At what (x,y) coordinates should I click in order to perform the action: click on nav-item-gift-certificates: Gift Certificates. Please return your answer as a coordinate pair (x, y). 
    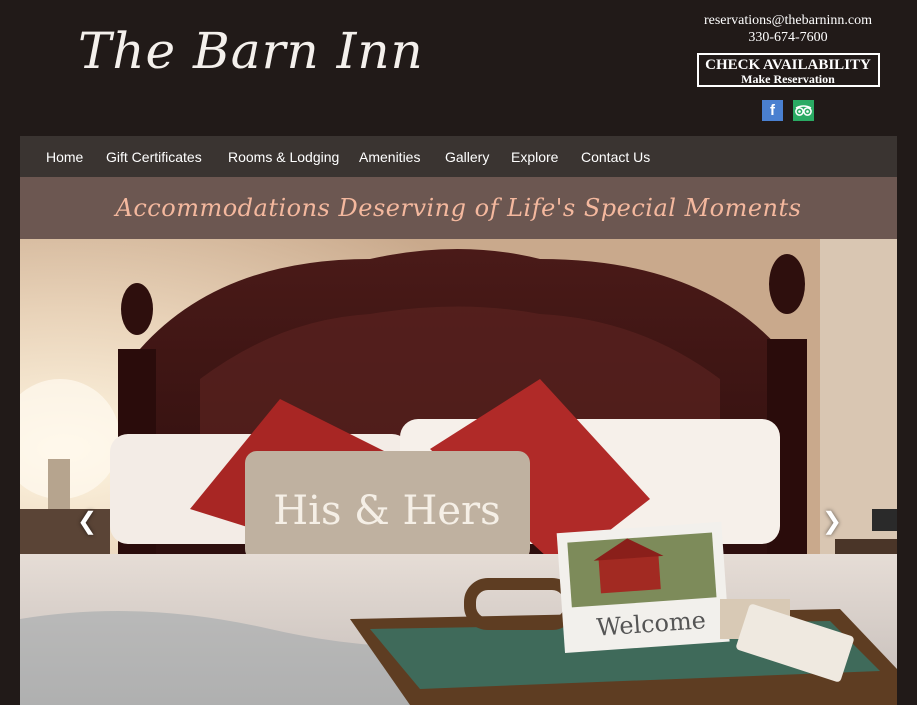
    Looking at the image, I should click on (154, 157).